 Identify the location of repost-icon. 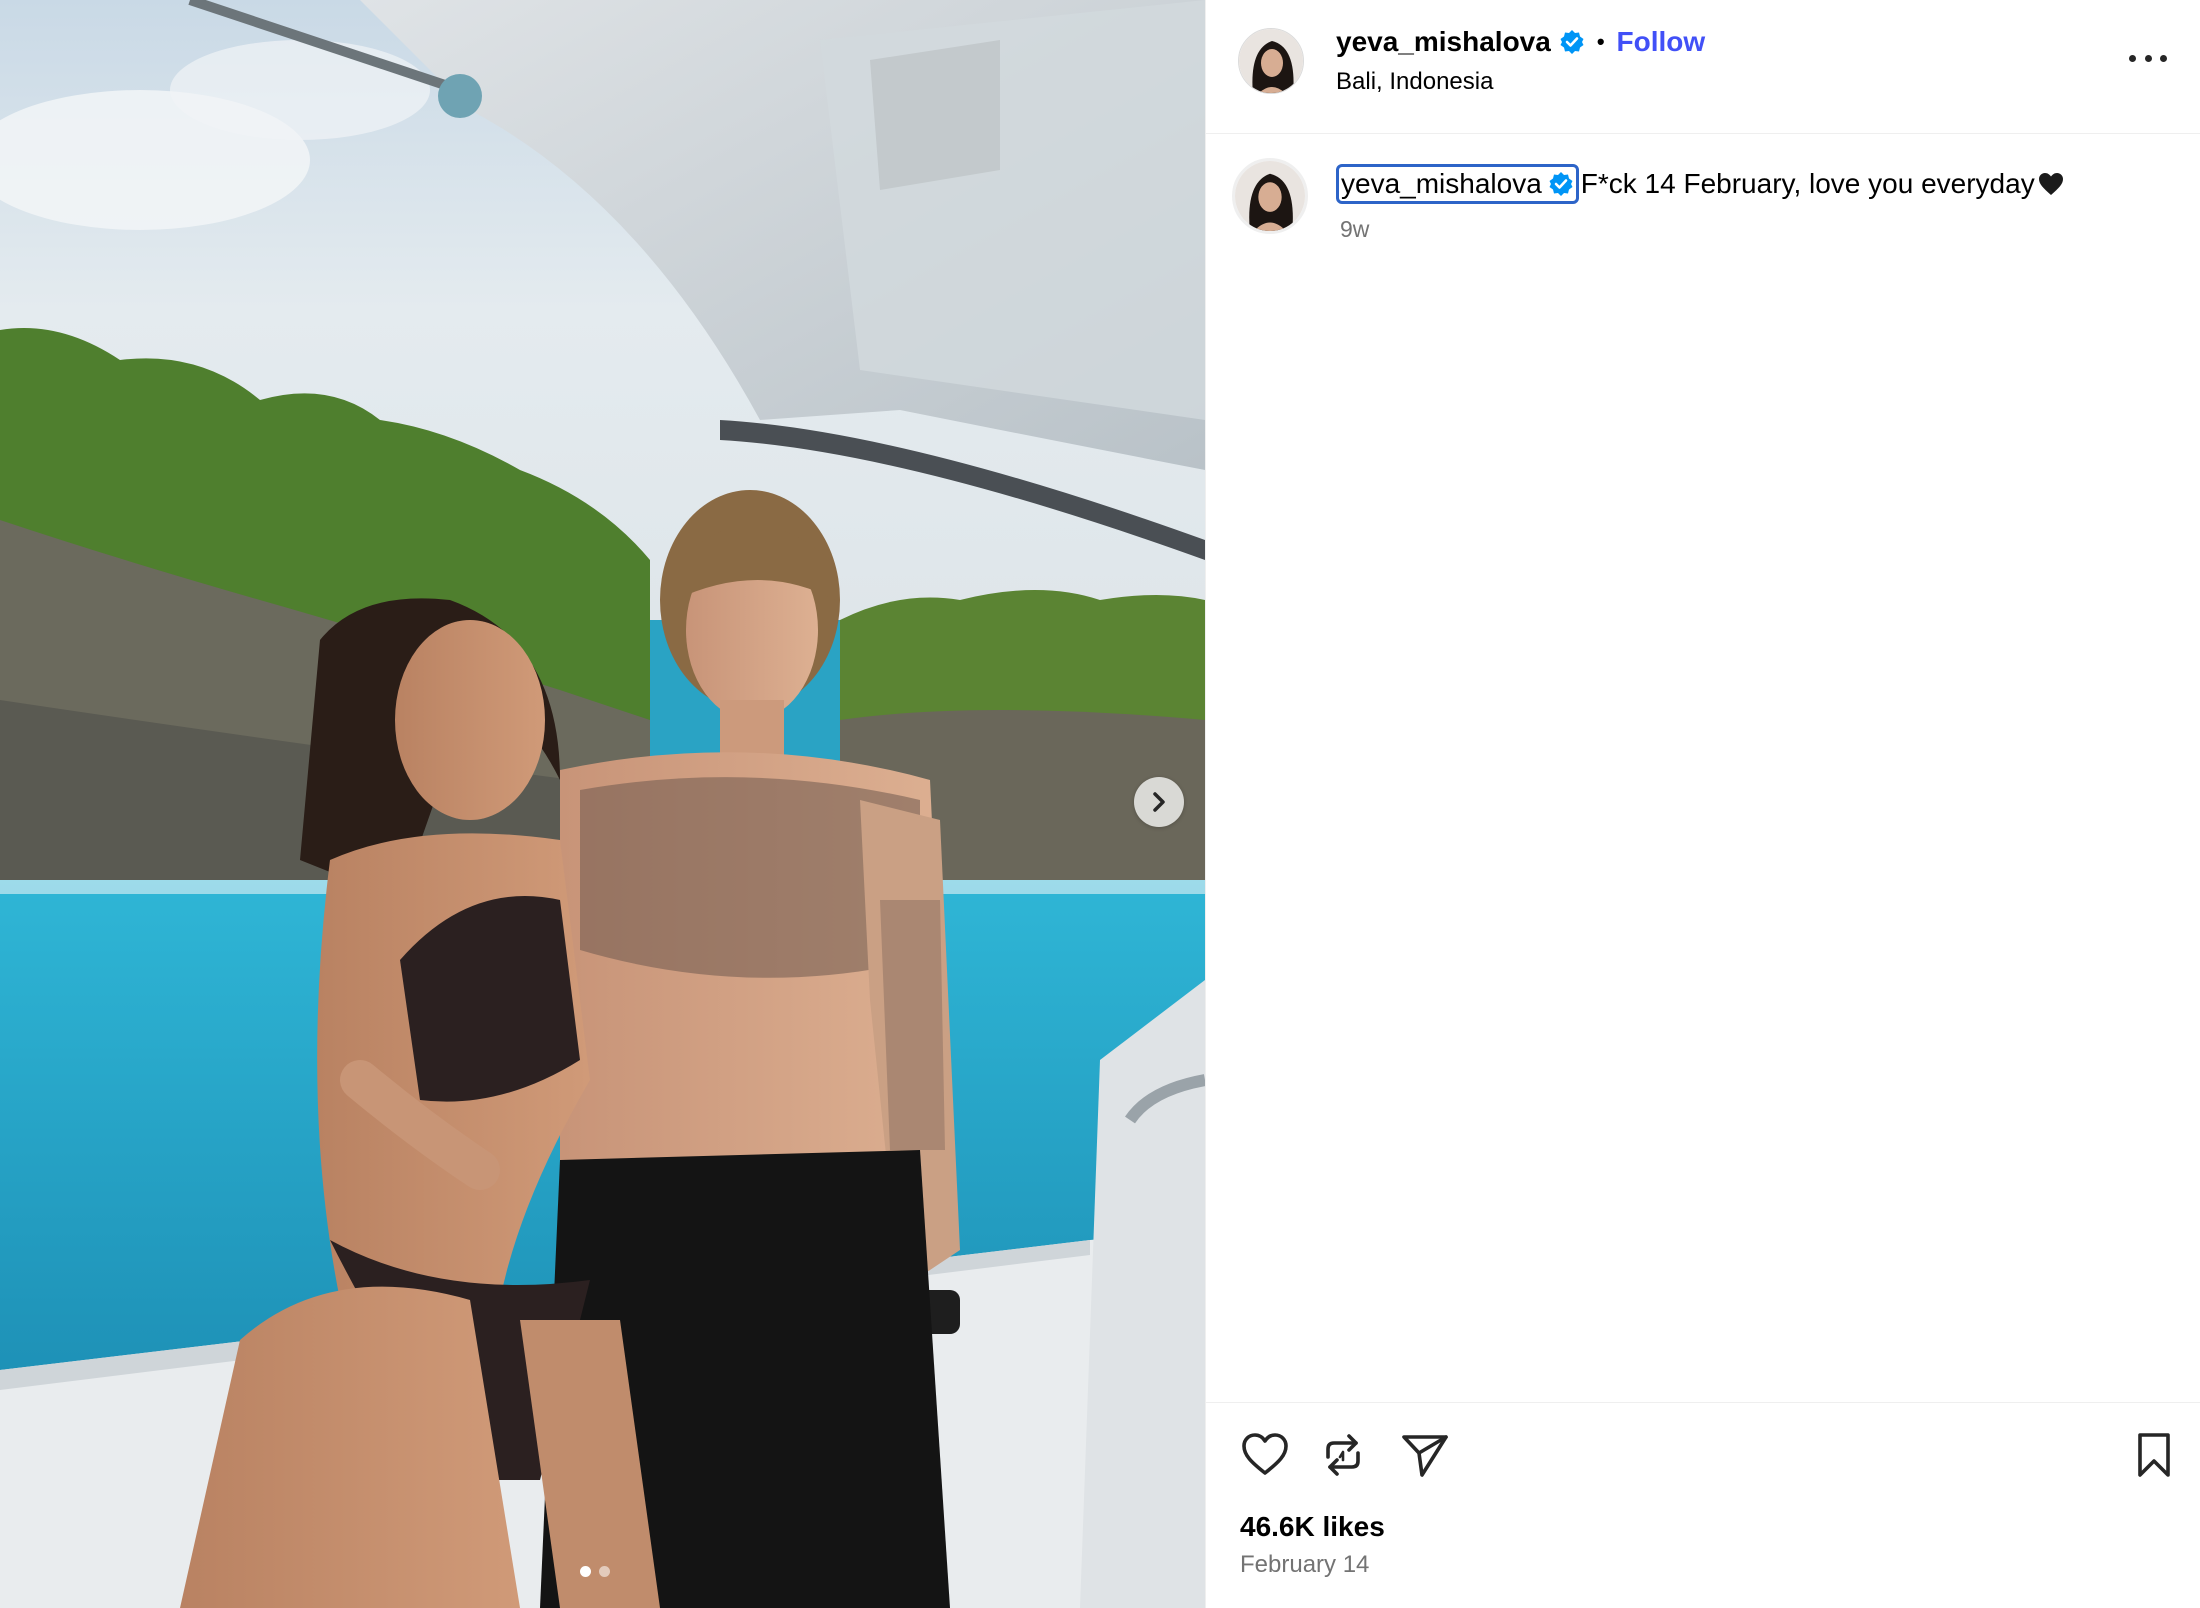
(1343, 1455).